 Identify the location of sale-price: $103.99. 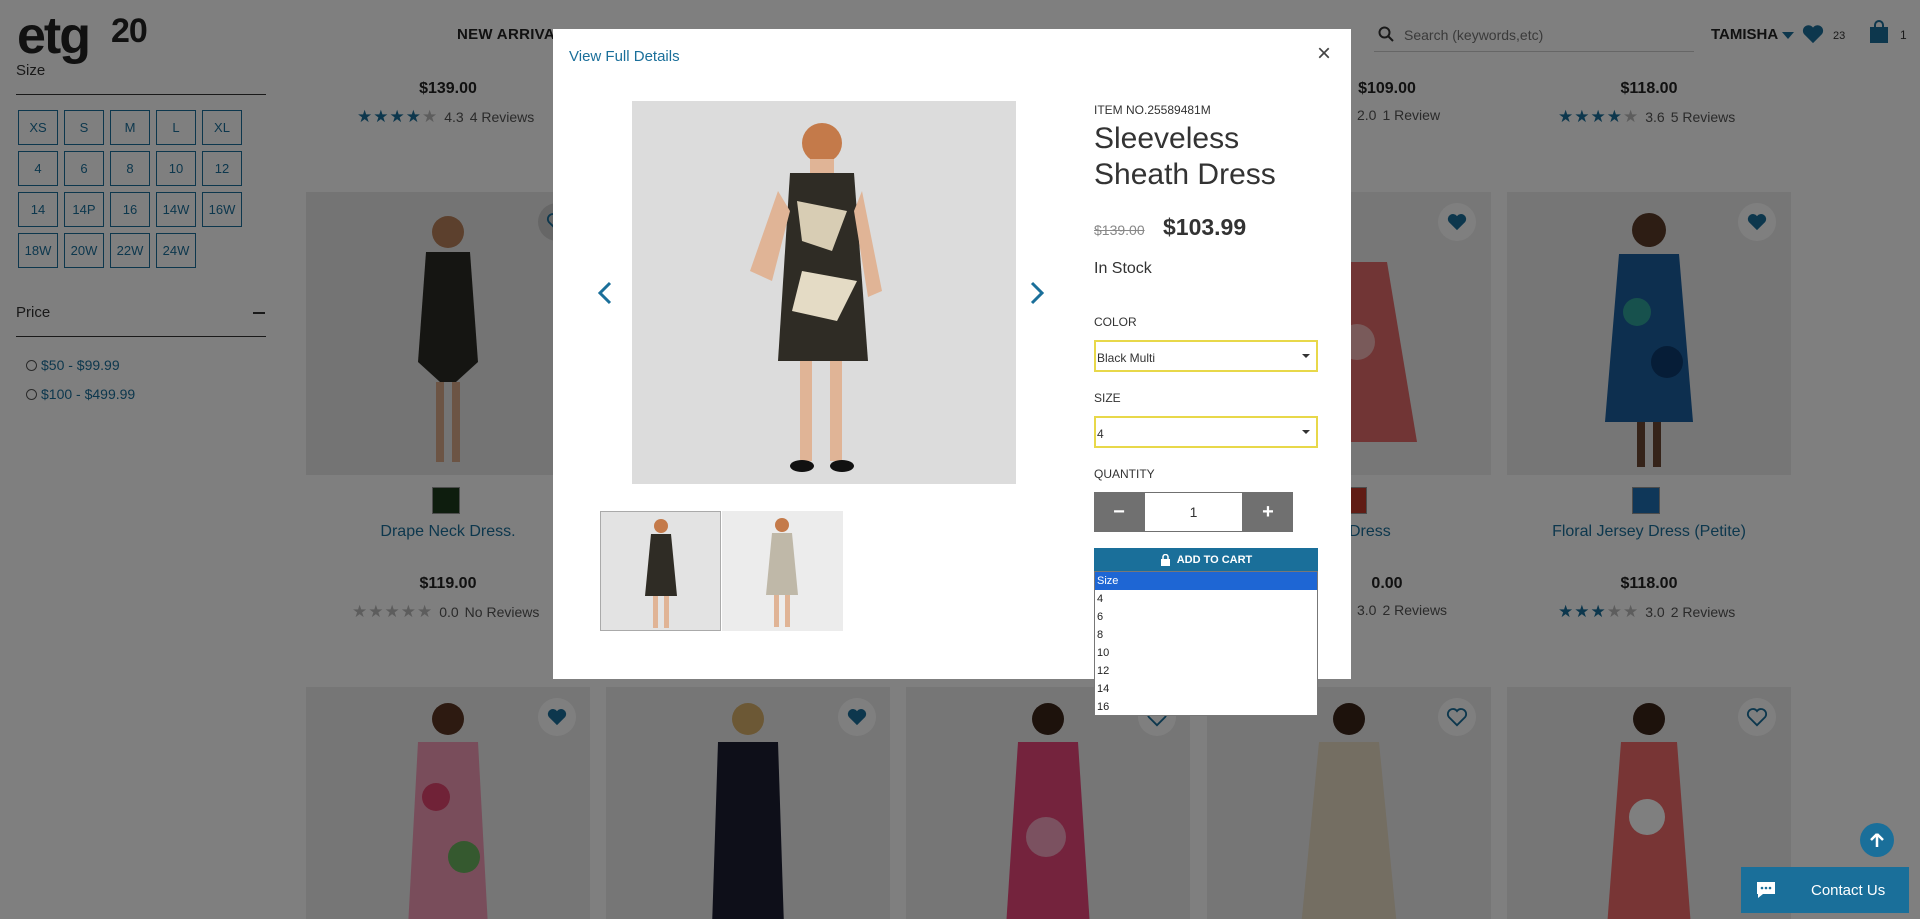
(1205, 227).